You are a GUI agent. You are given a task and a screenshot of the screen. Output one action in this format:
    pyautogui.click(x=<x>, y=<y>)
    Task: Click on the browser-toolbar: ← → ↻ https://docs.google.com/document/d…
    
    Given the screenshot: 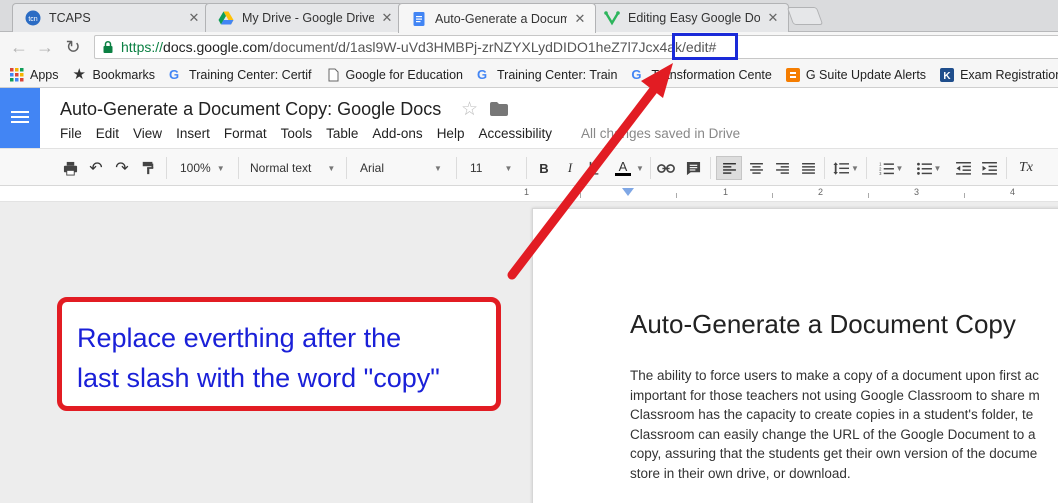 What is the action you would take?
    pyautogui.click(x=529, y=47)
    